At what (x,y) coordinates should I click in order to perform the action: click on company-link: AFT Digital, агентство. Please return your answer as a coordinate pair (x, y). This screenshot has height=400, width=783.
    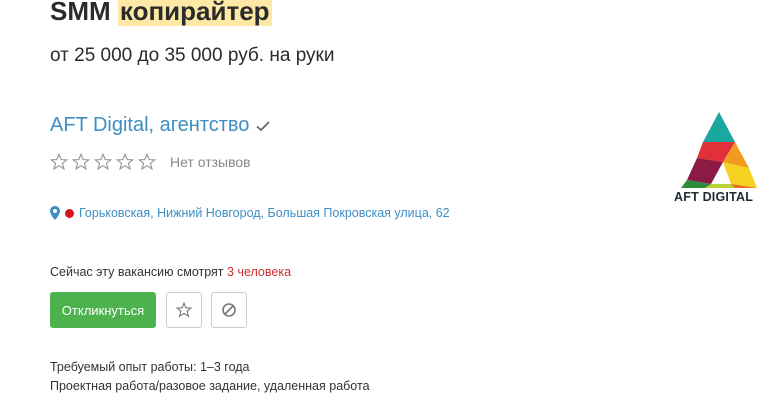
    Looking at the image, I should click on (160, 125).